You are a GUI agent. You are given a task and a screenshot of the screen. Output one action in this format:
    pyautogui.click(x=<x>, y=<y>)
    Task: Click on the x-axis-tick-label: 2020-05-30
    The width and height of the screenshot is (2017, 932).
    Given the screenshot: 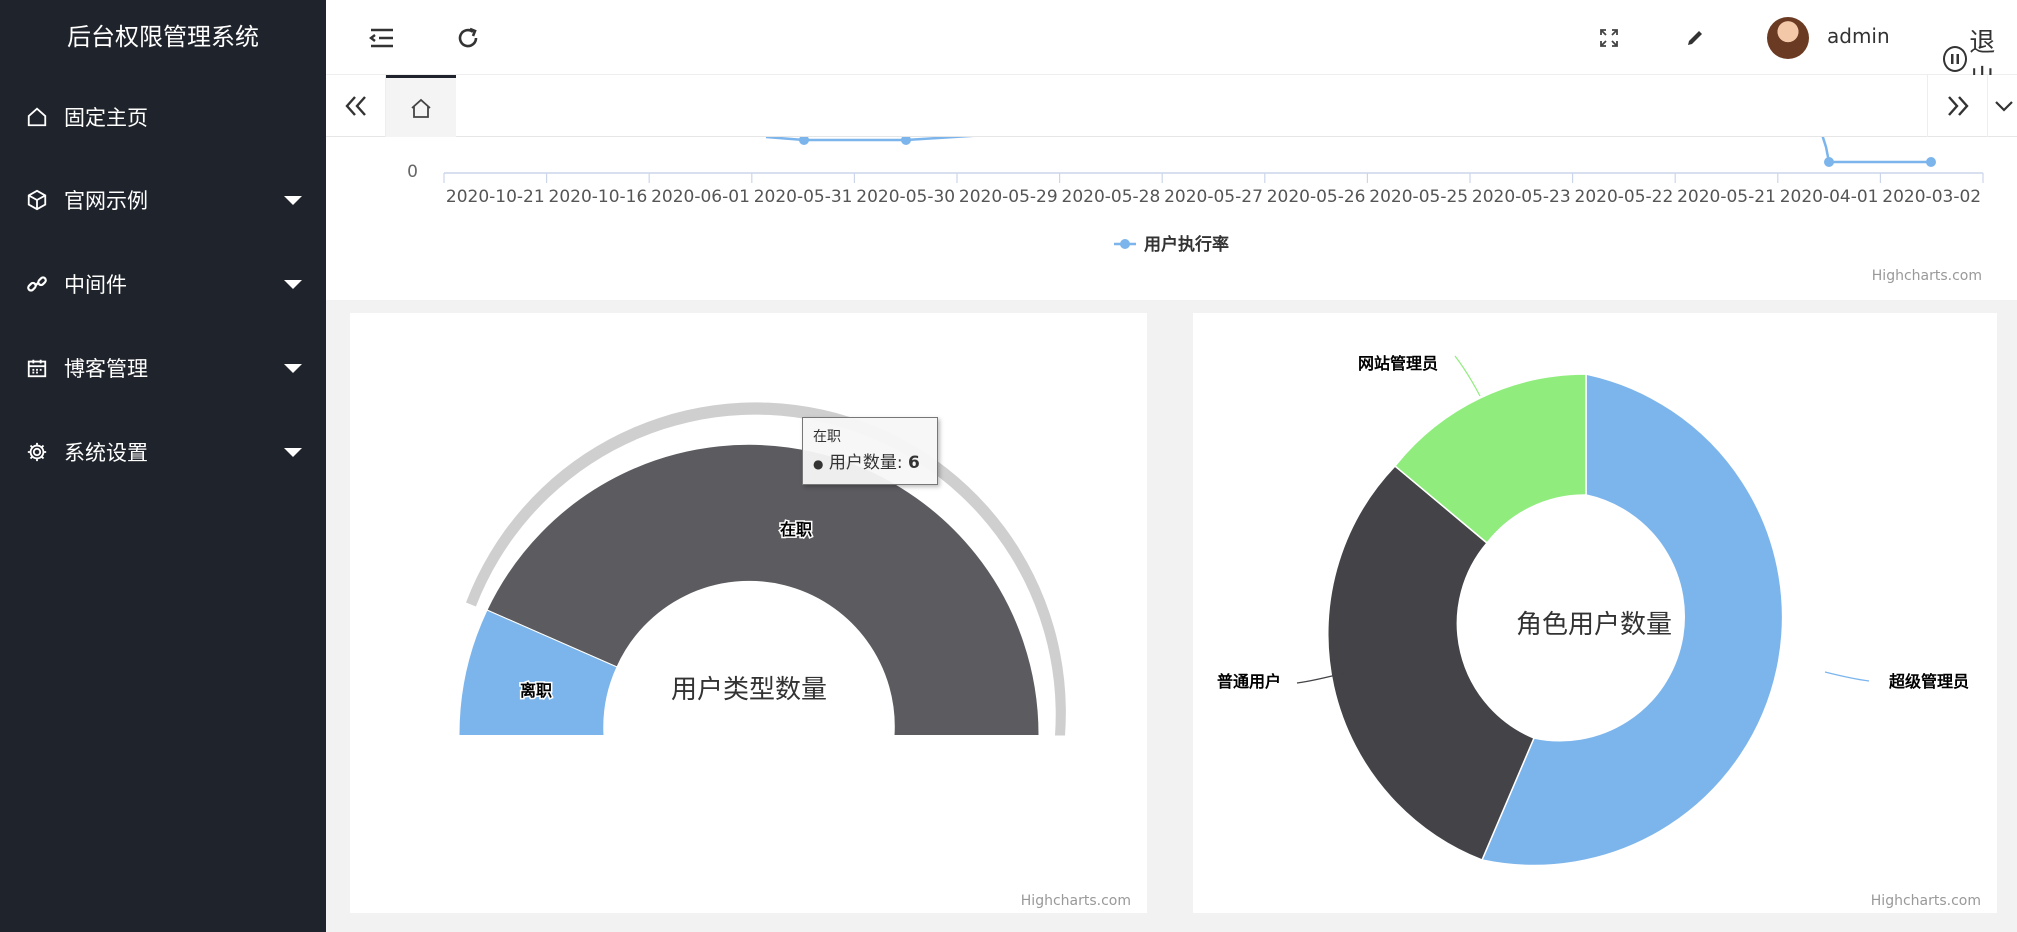 What is the action you would take?
    pyautogui.click(x=905, y=197)
    